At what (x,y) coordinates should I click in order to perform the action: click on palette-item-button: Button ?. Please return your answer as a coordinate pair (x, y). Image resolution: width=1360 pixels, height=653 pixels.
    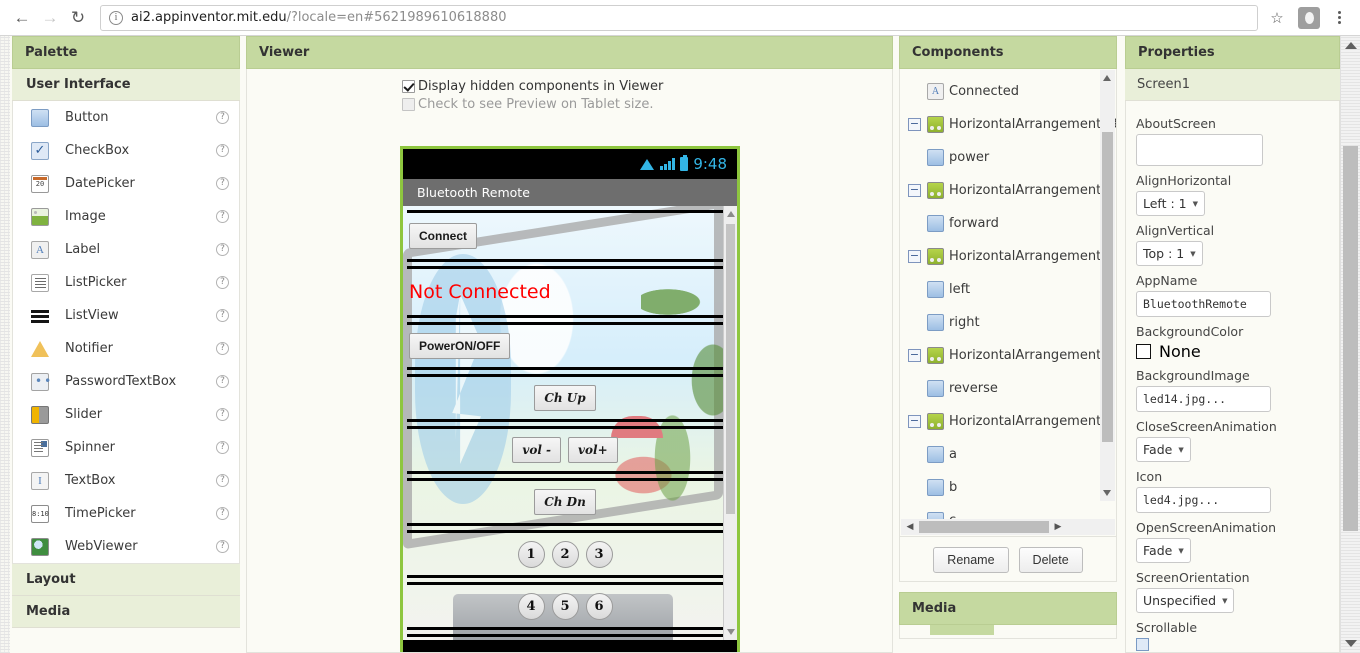
    Looking at the image, I should click on (126, 117).